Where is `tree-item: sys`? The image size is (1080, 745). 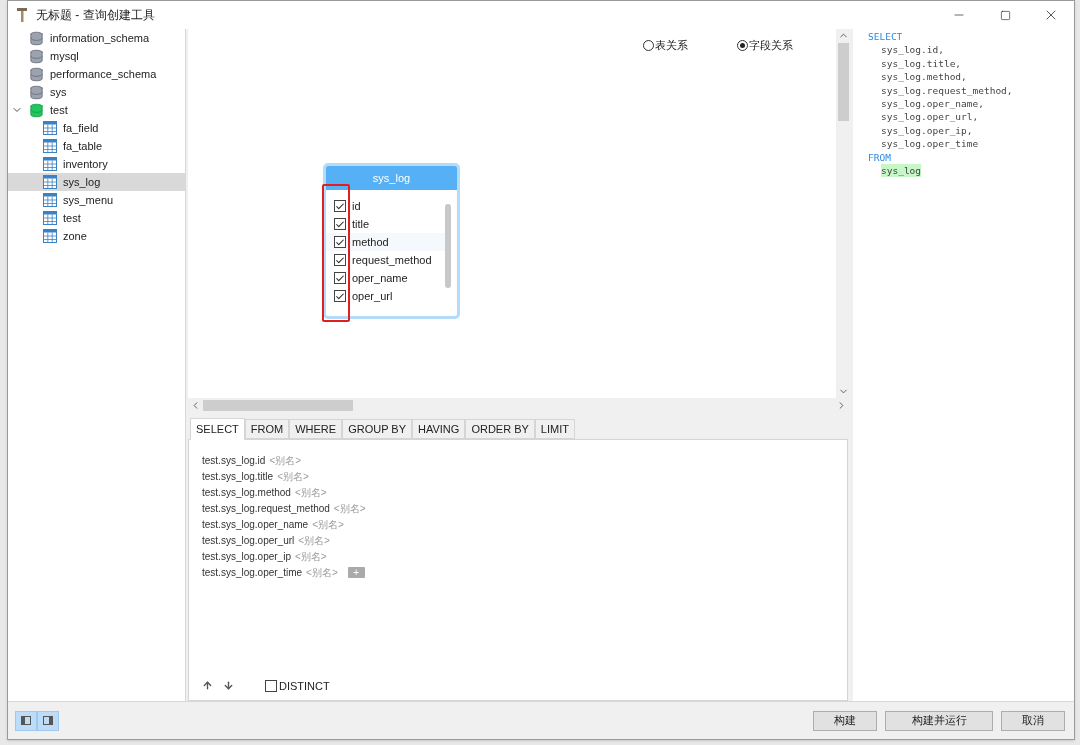
tree-item: sys is located at coordinates (96, 92).